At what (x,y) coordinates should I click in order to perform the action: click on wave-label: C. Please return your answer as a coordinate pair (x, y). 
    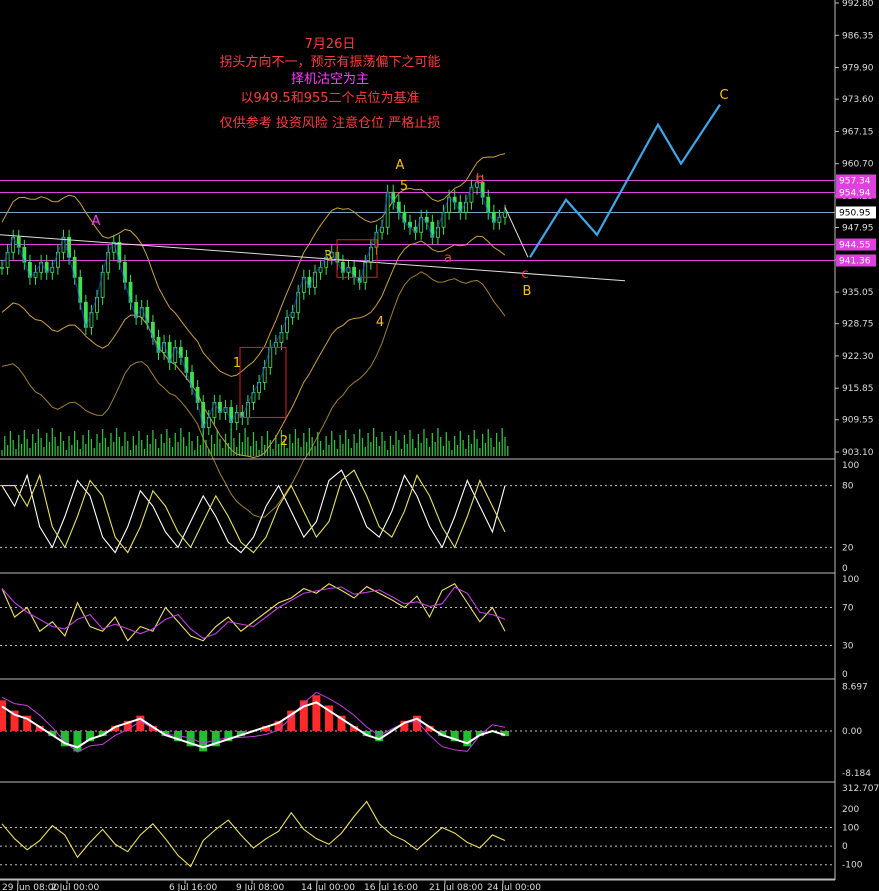
    Looking at the image, I should click on (723, 95).